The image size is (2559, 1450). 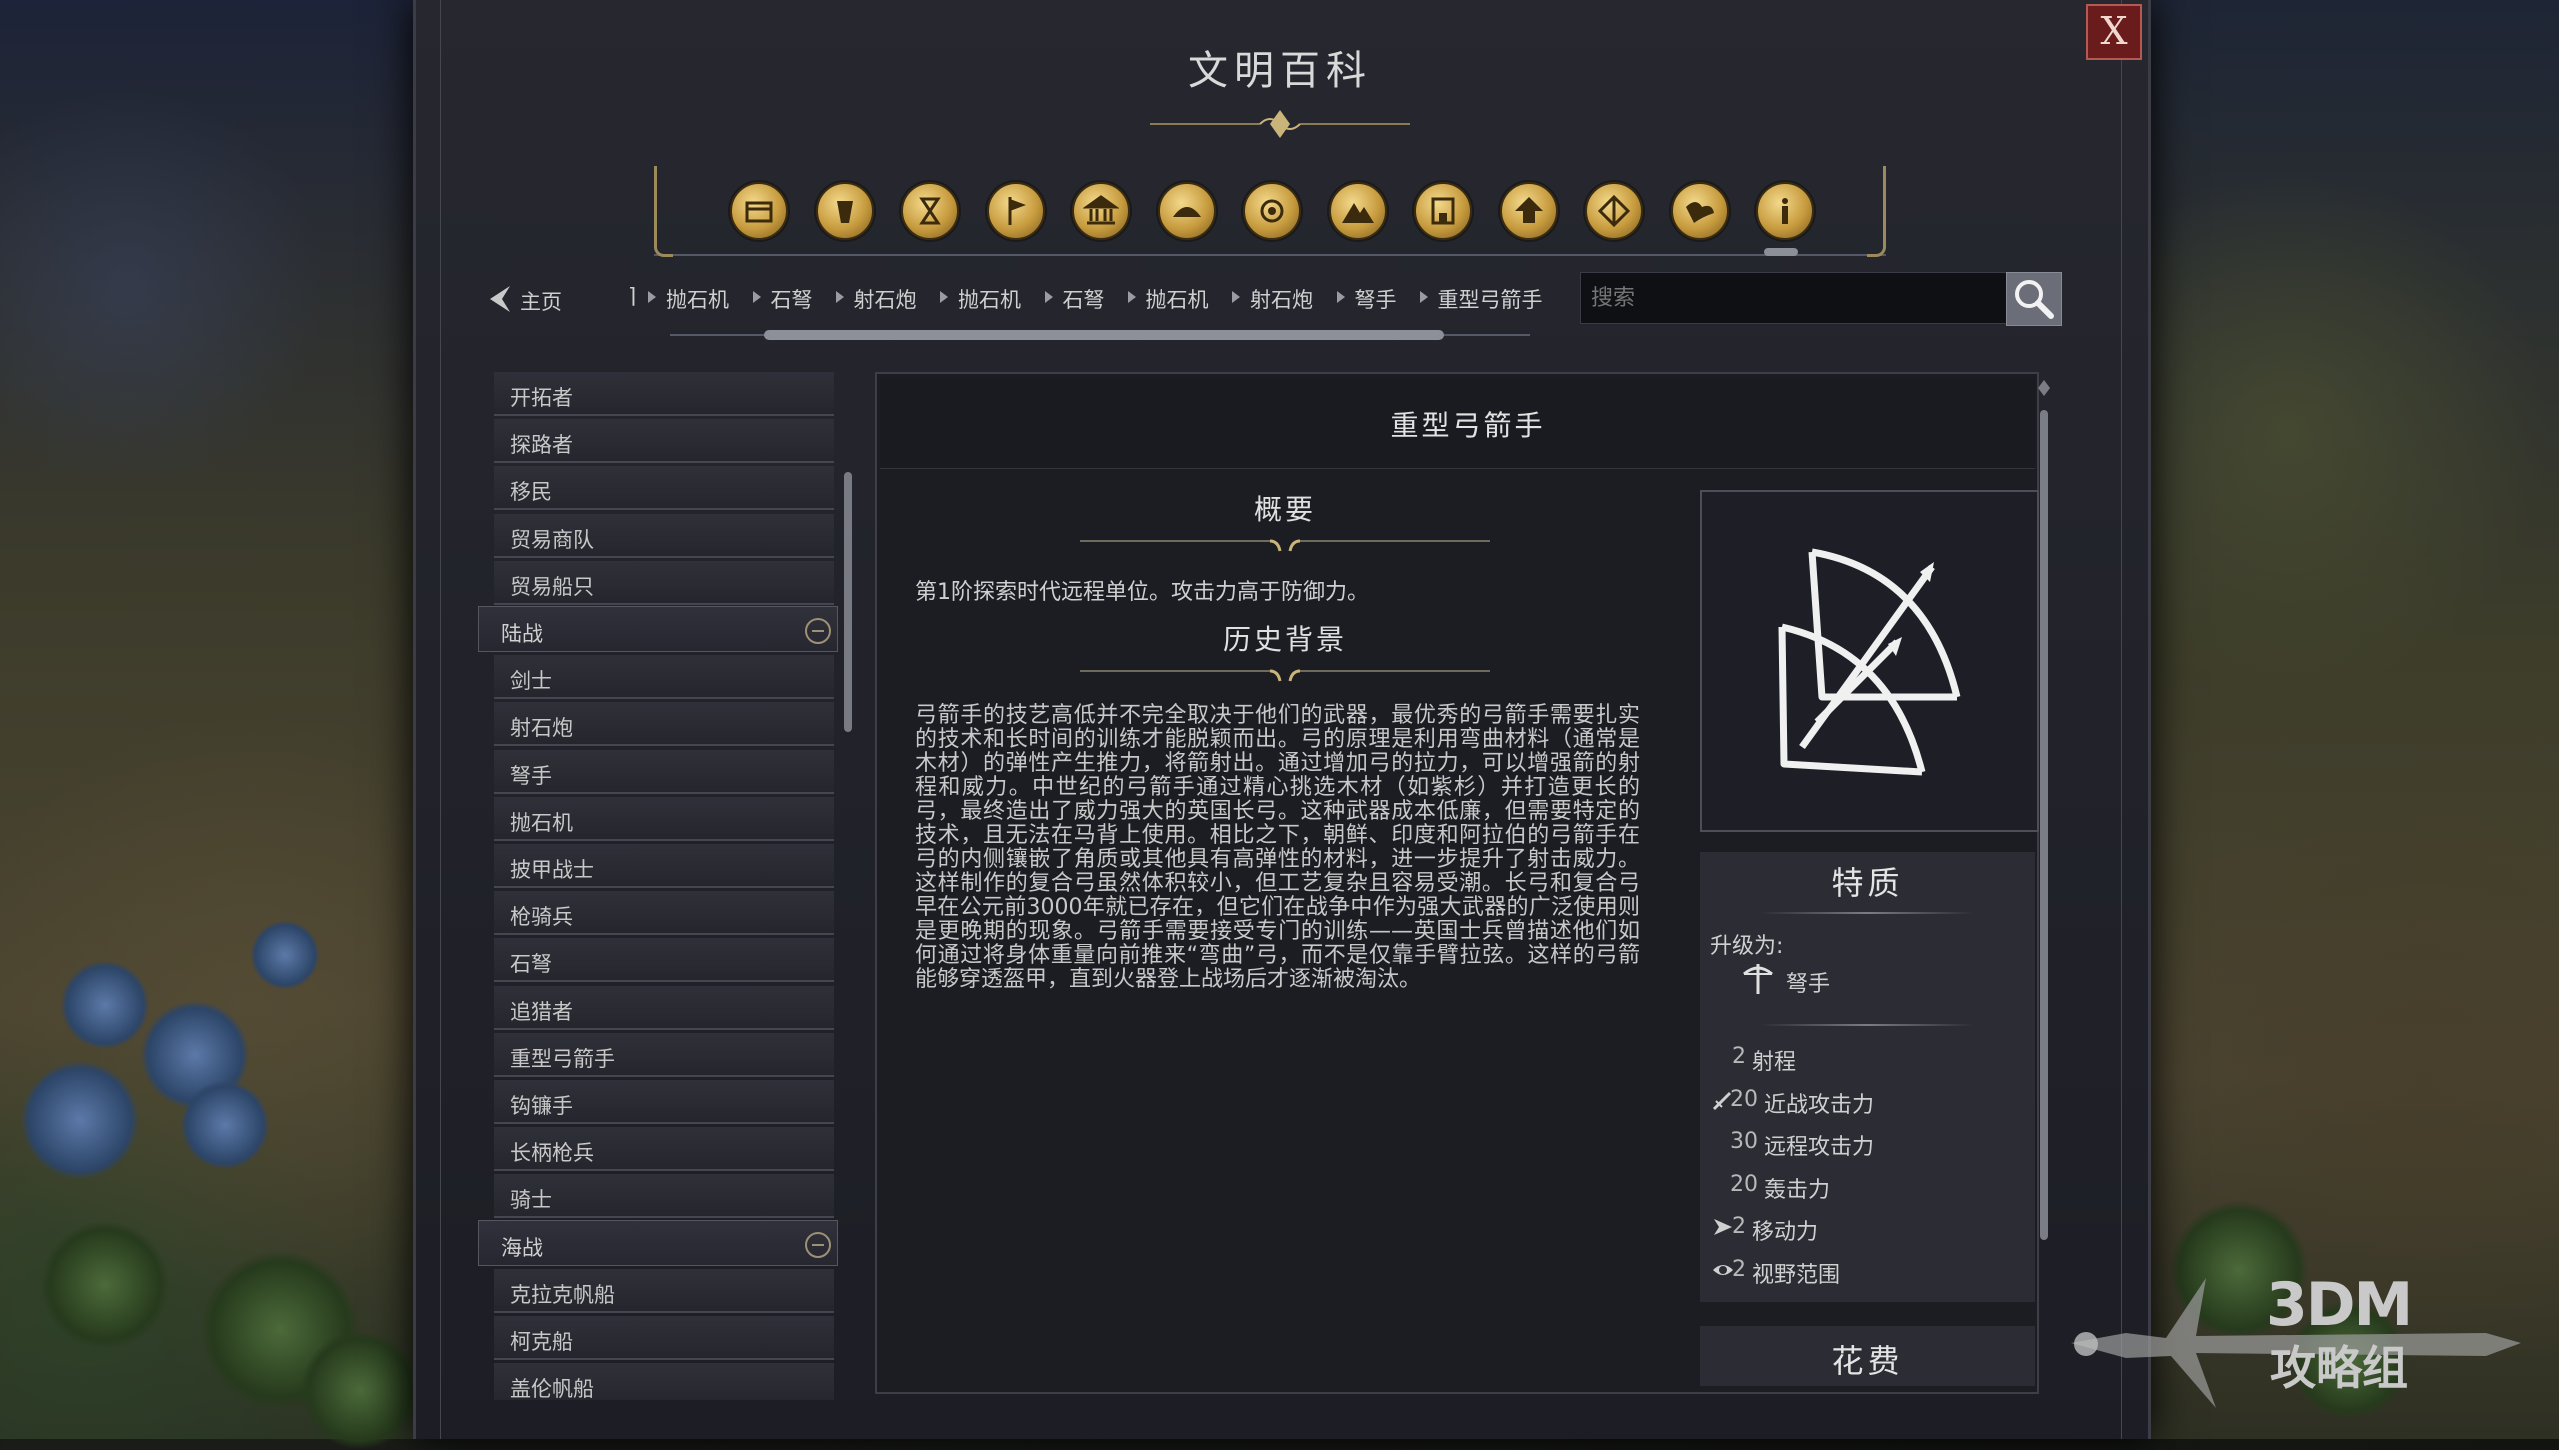 What do you see at coordinates (1443, 211) in the screenshot?
I see `category-button-districts` at bounding box center [1443, 211].